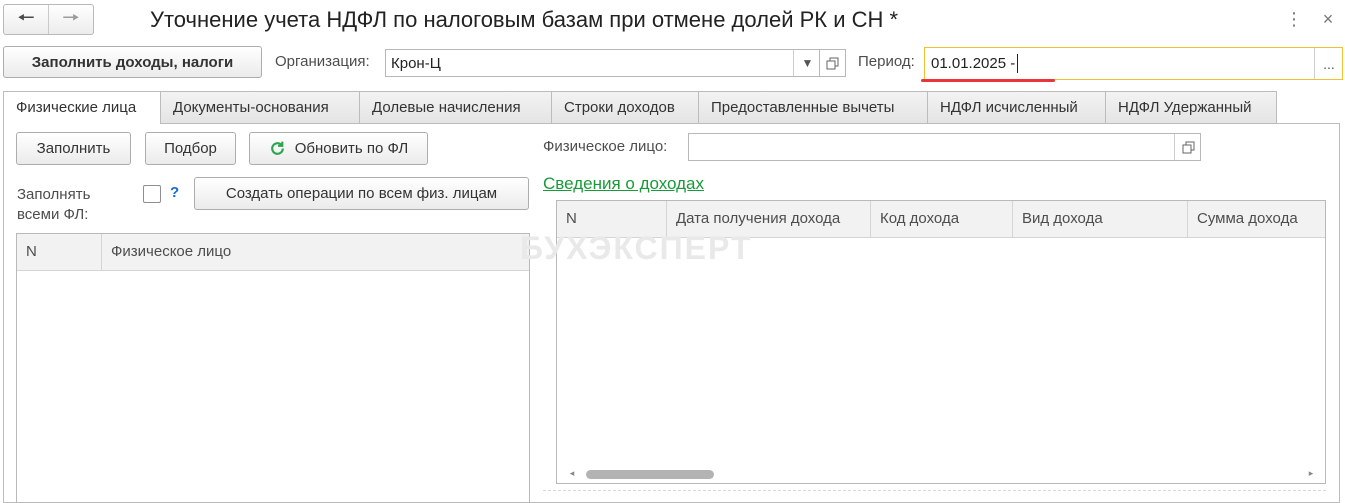  Describe the element at coordinates (416, 63) in the screenshot. I see `organization-value: Крон-Ц` at that location.